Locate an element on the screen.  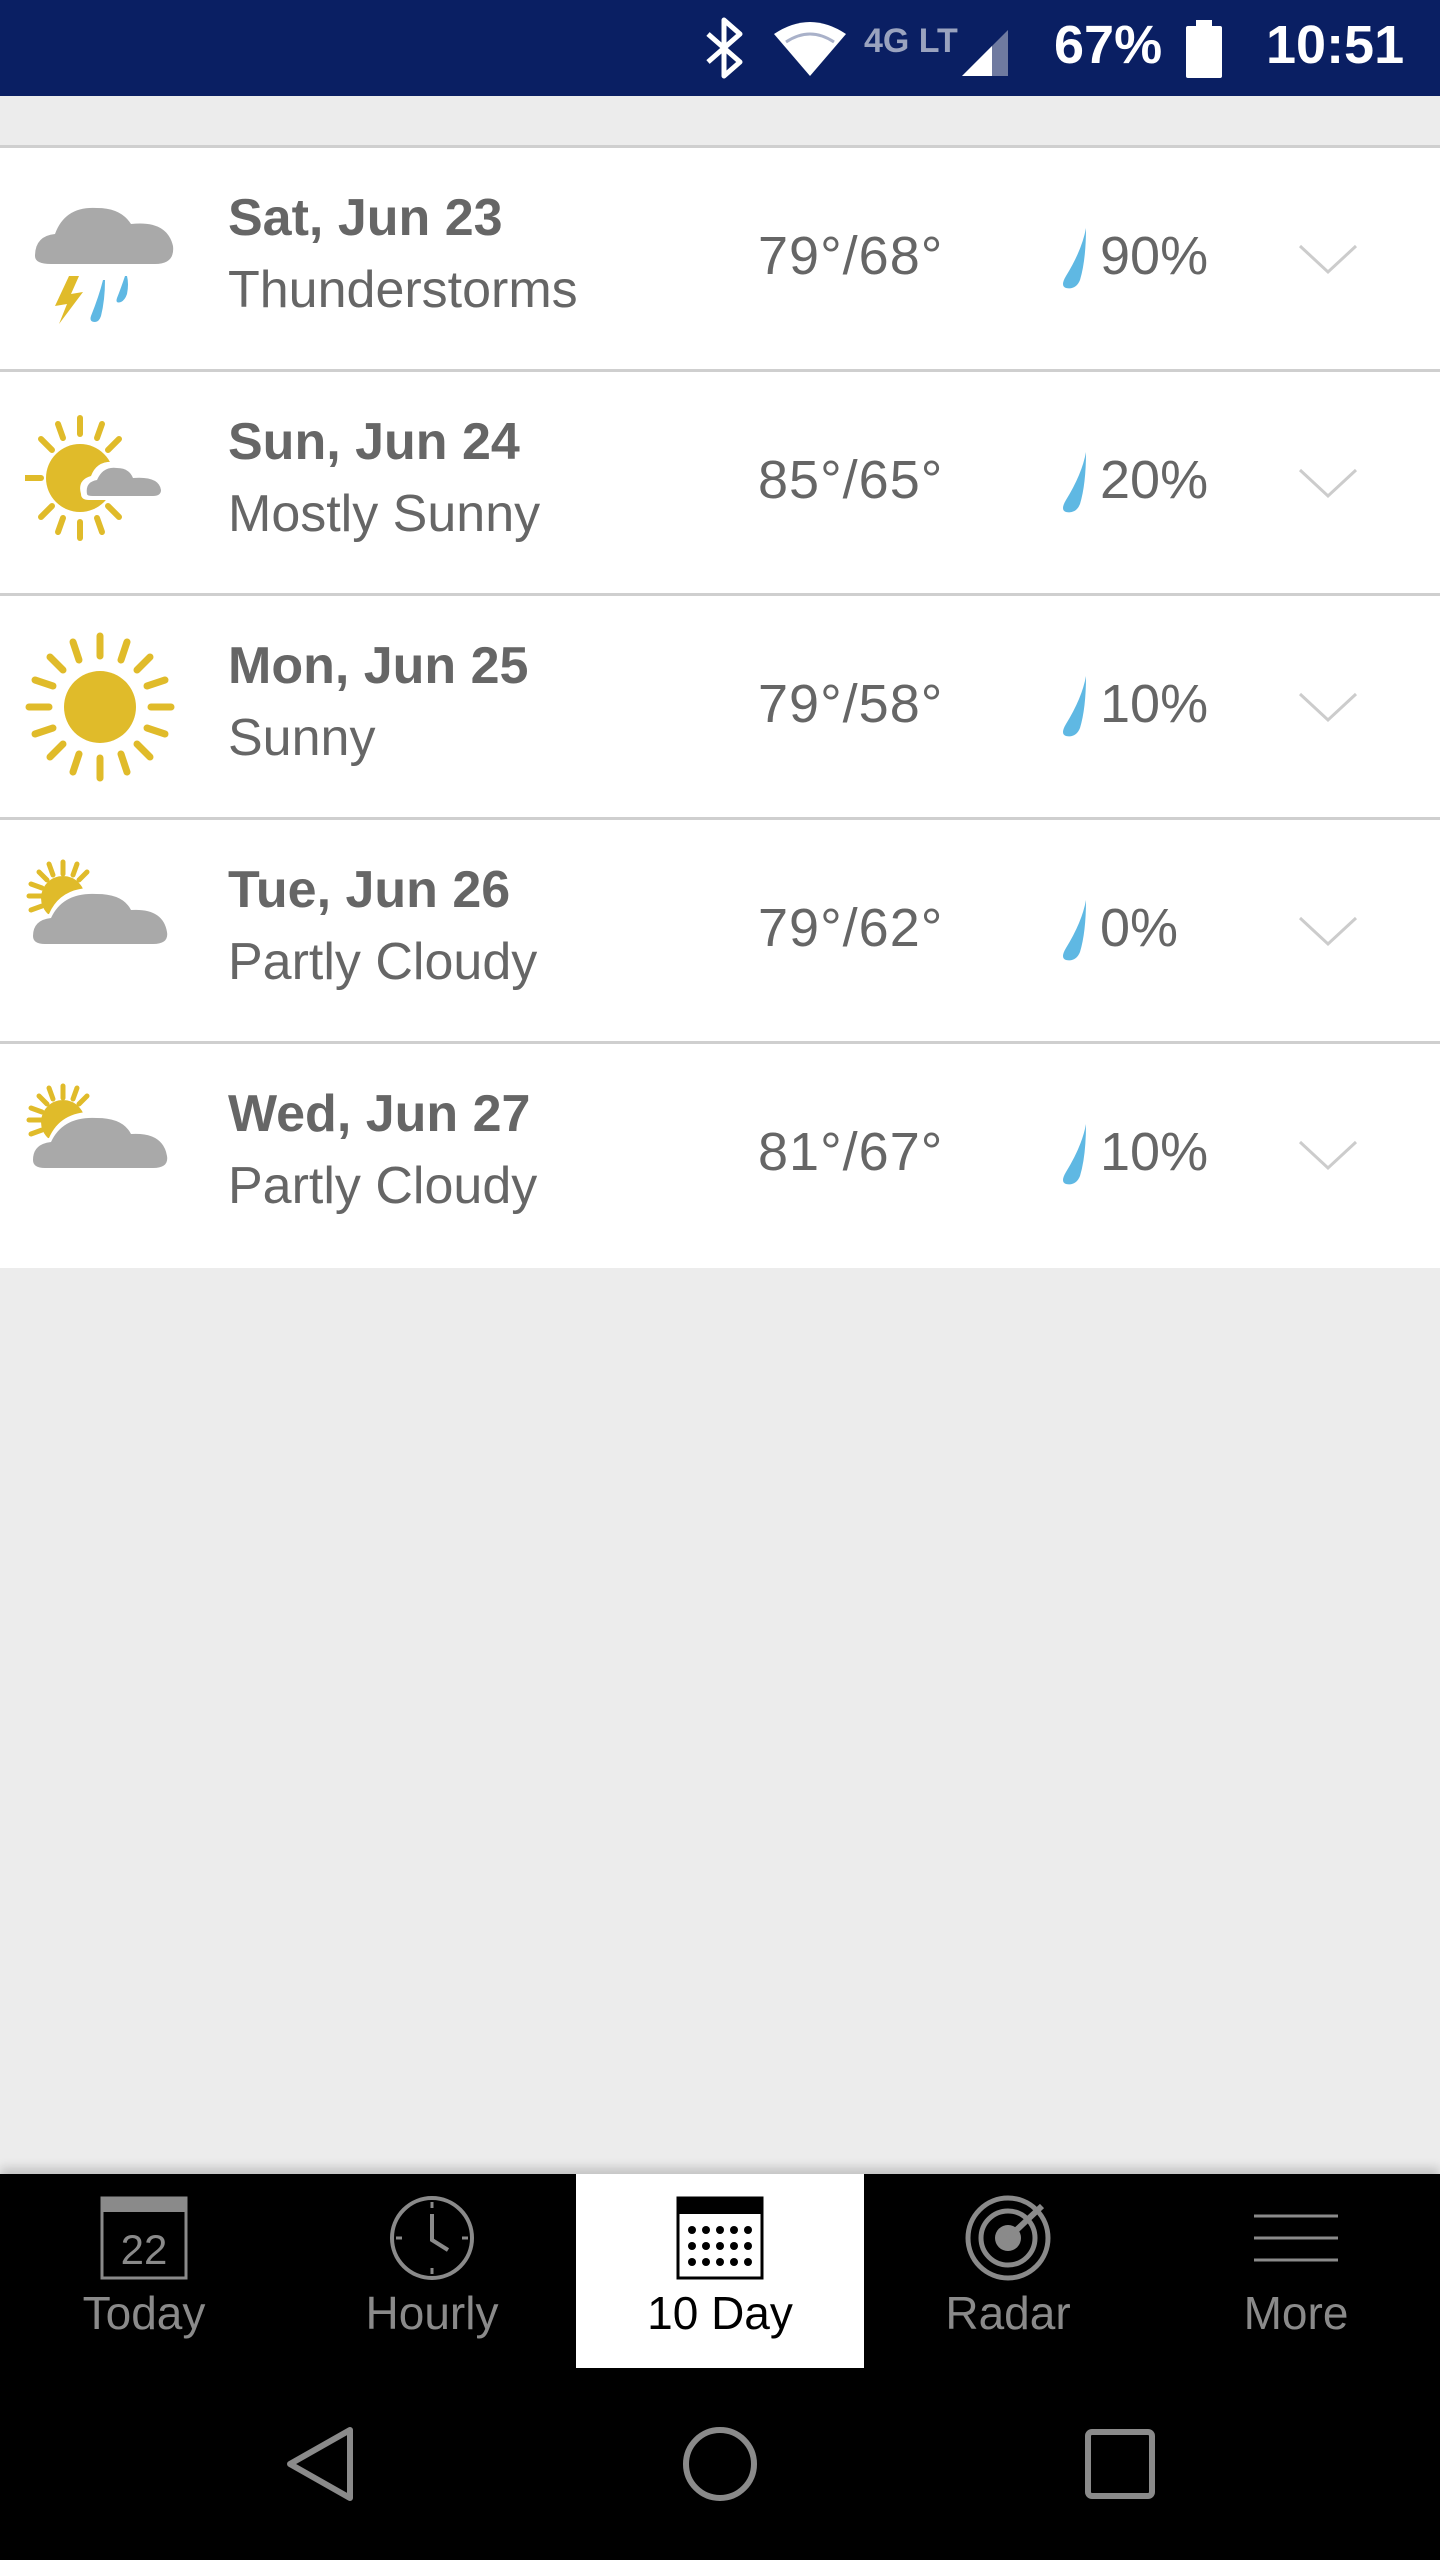
forecast-row: Tue, Jun 26 Partly Cloudy 79°/62° 0% is located at coordinates (720, 932).